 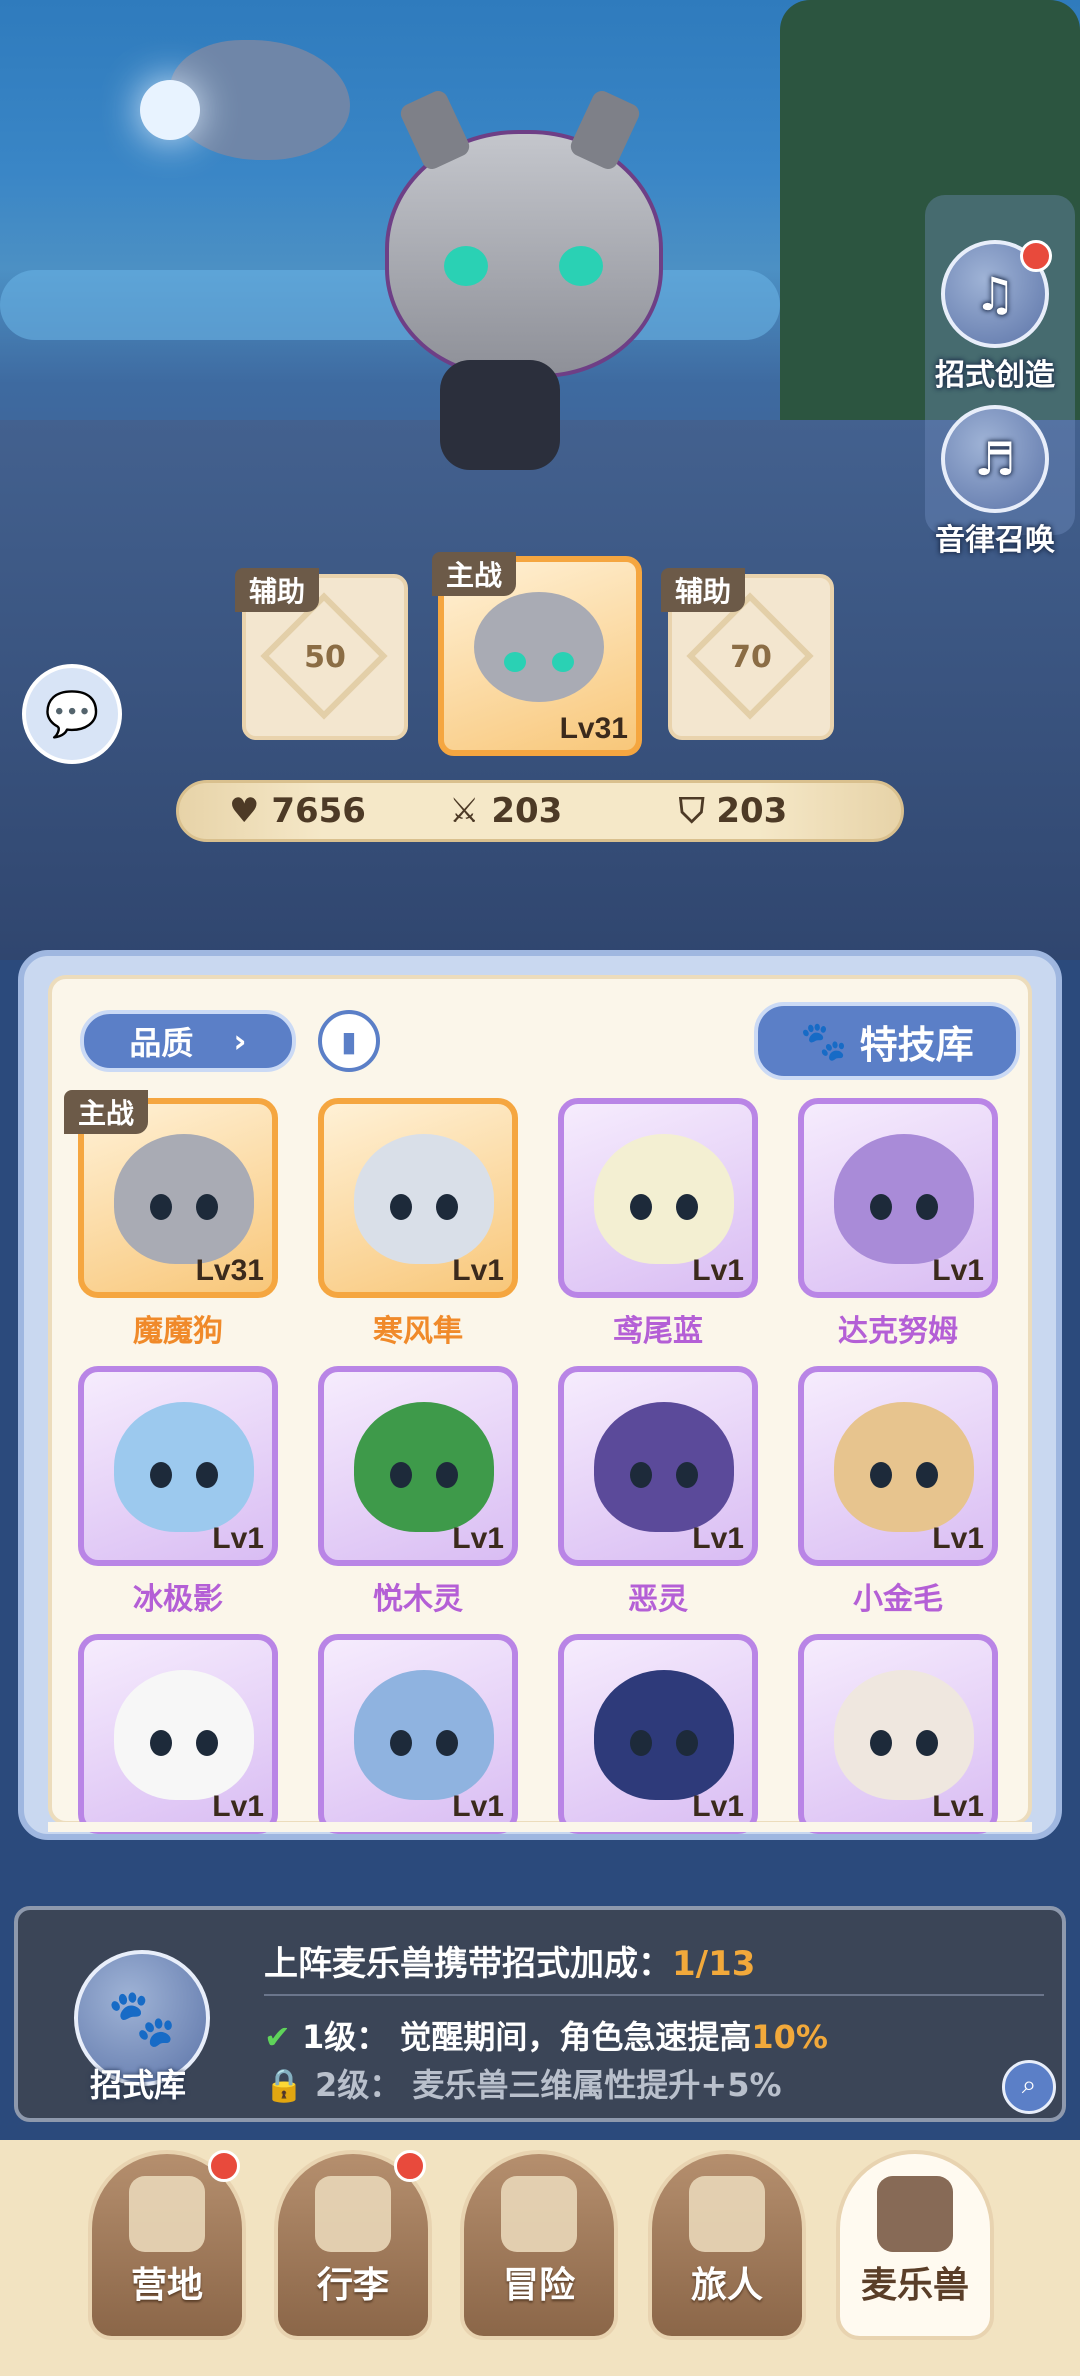 What do you see at coordinates (995, 459) in the screenshot?
I see `lyre-icon: ♬` at bounding box center [995, 459].